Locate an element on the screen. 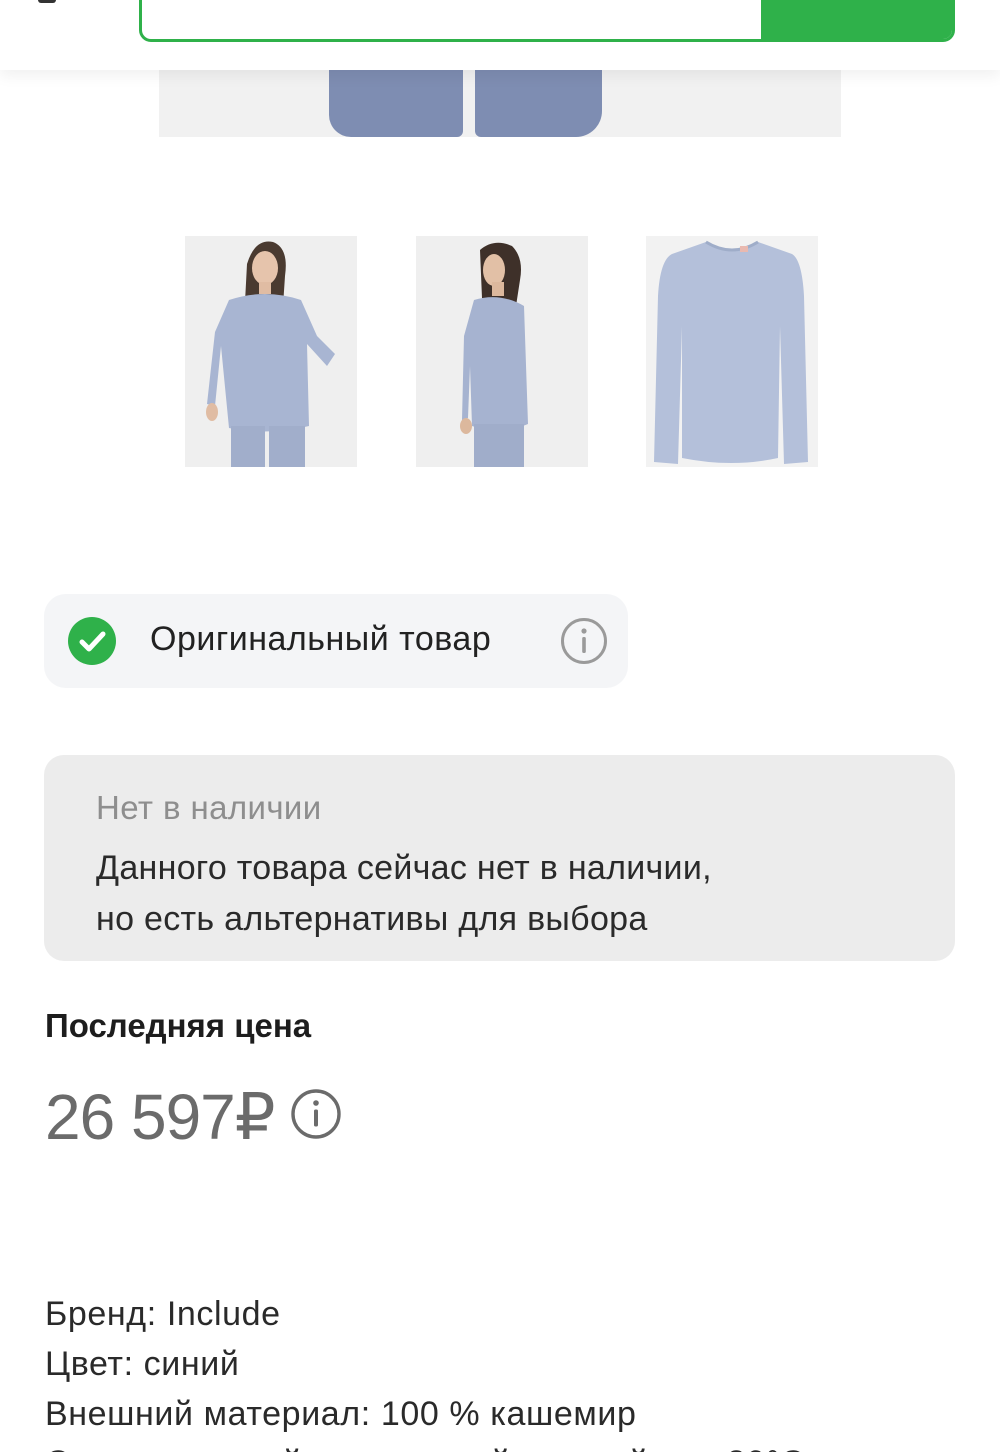  model-front-photo-icon is located at coordinates (271, 351).